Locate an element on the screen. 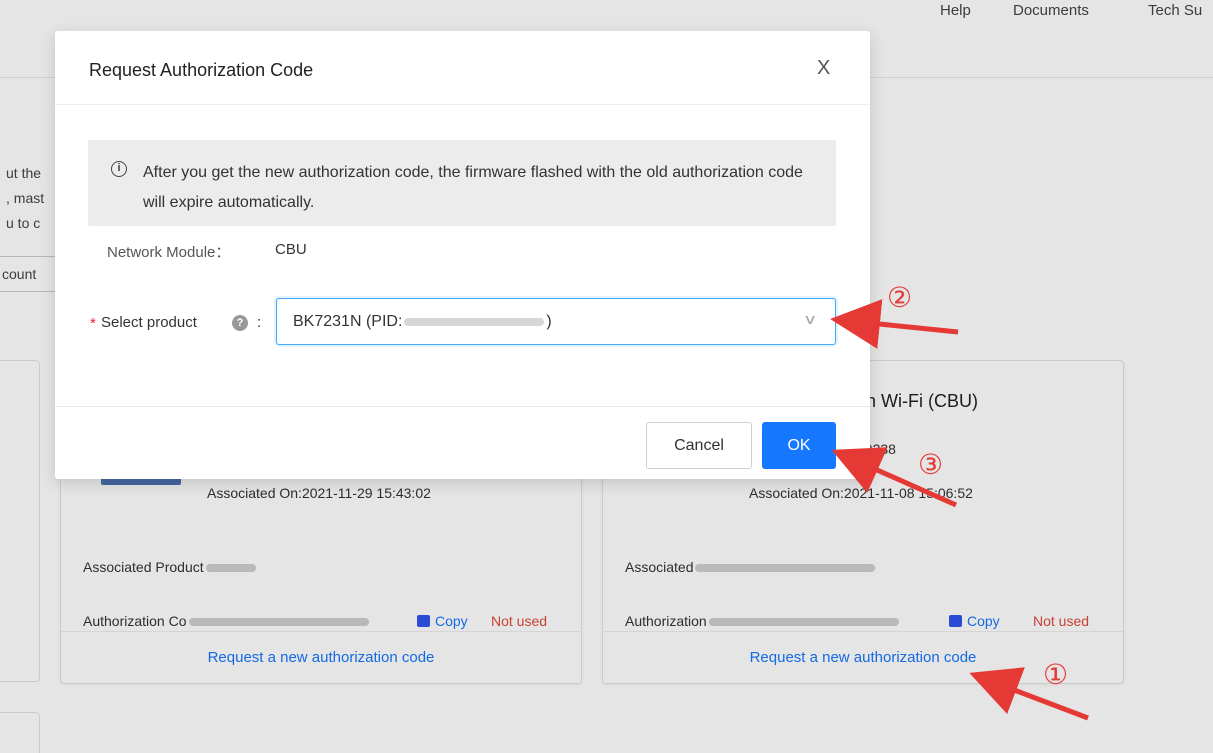 The width and height of the screenshot is (1213, 753). annotation-arrows is located at coordinates (959, 510).